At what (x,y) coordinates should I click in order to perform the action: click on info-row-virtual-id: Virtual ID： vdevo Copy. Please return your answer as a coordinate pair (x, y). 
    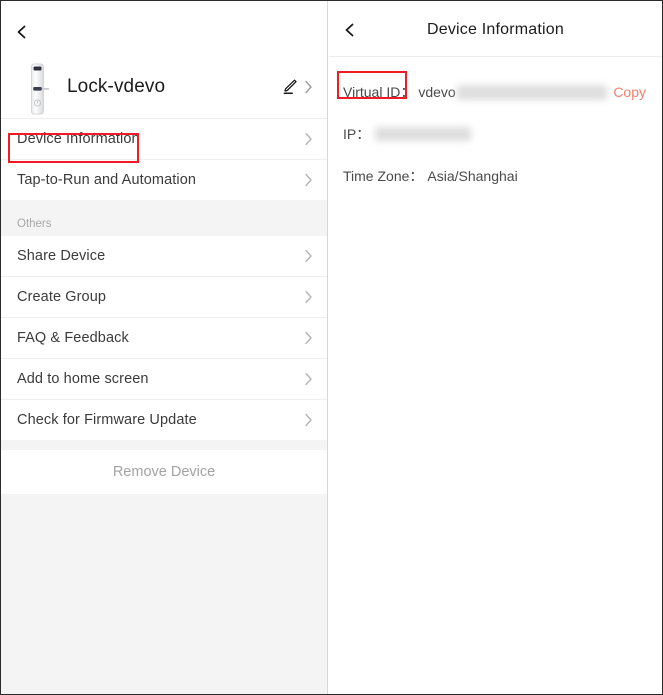
    Looking at the image, I should click on (495, 92).